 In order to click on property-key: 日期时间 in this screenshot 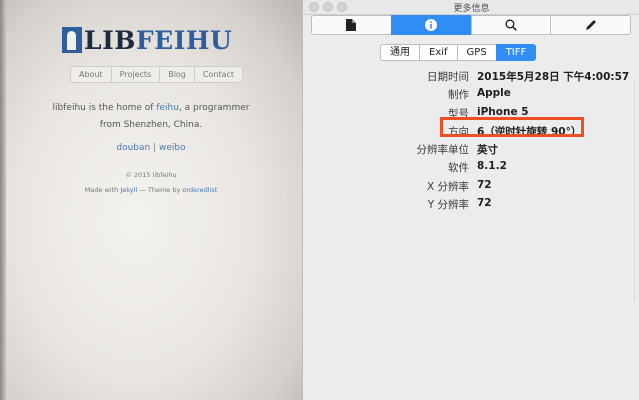, I will do `click(448, 77)`.